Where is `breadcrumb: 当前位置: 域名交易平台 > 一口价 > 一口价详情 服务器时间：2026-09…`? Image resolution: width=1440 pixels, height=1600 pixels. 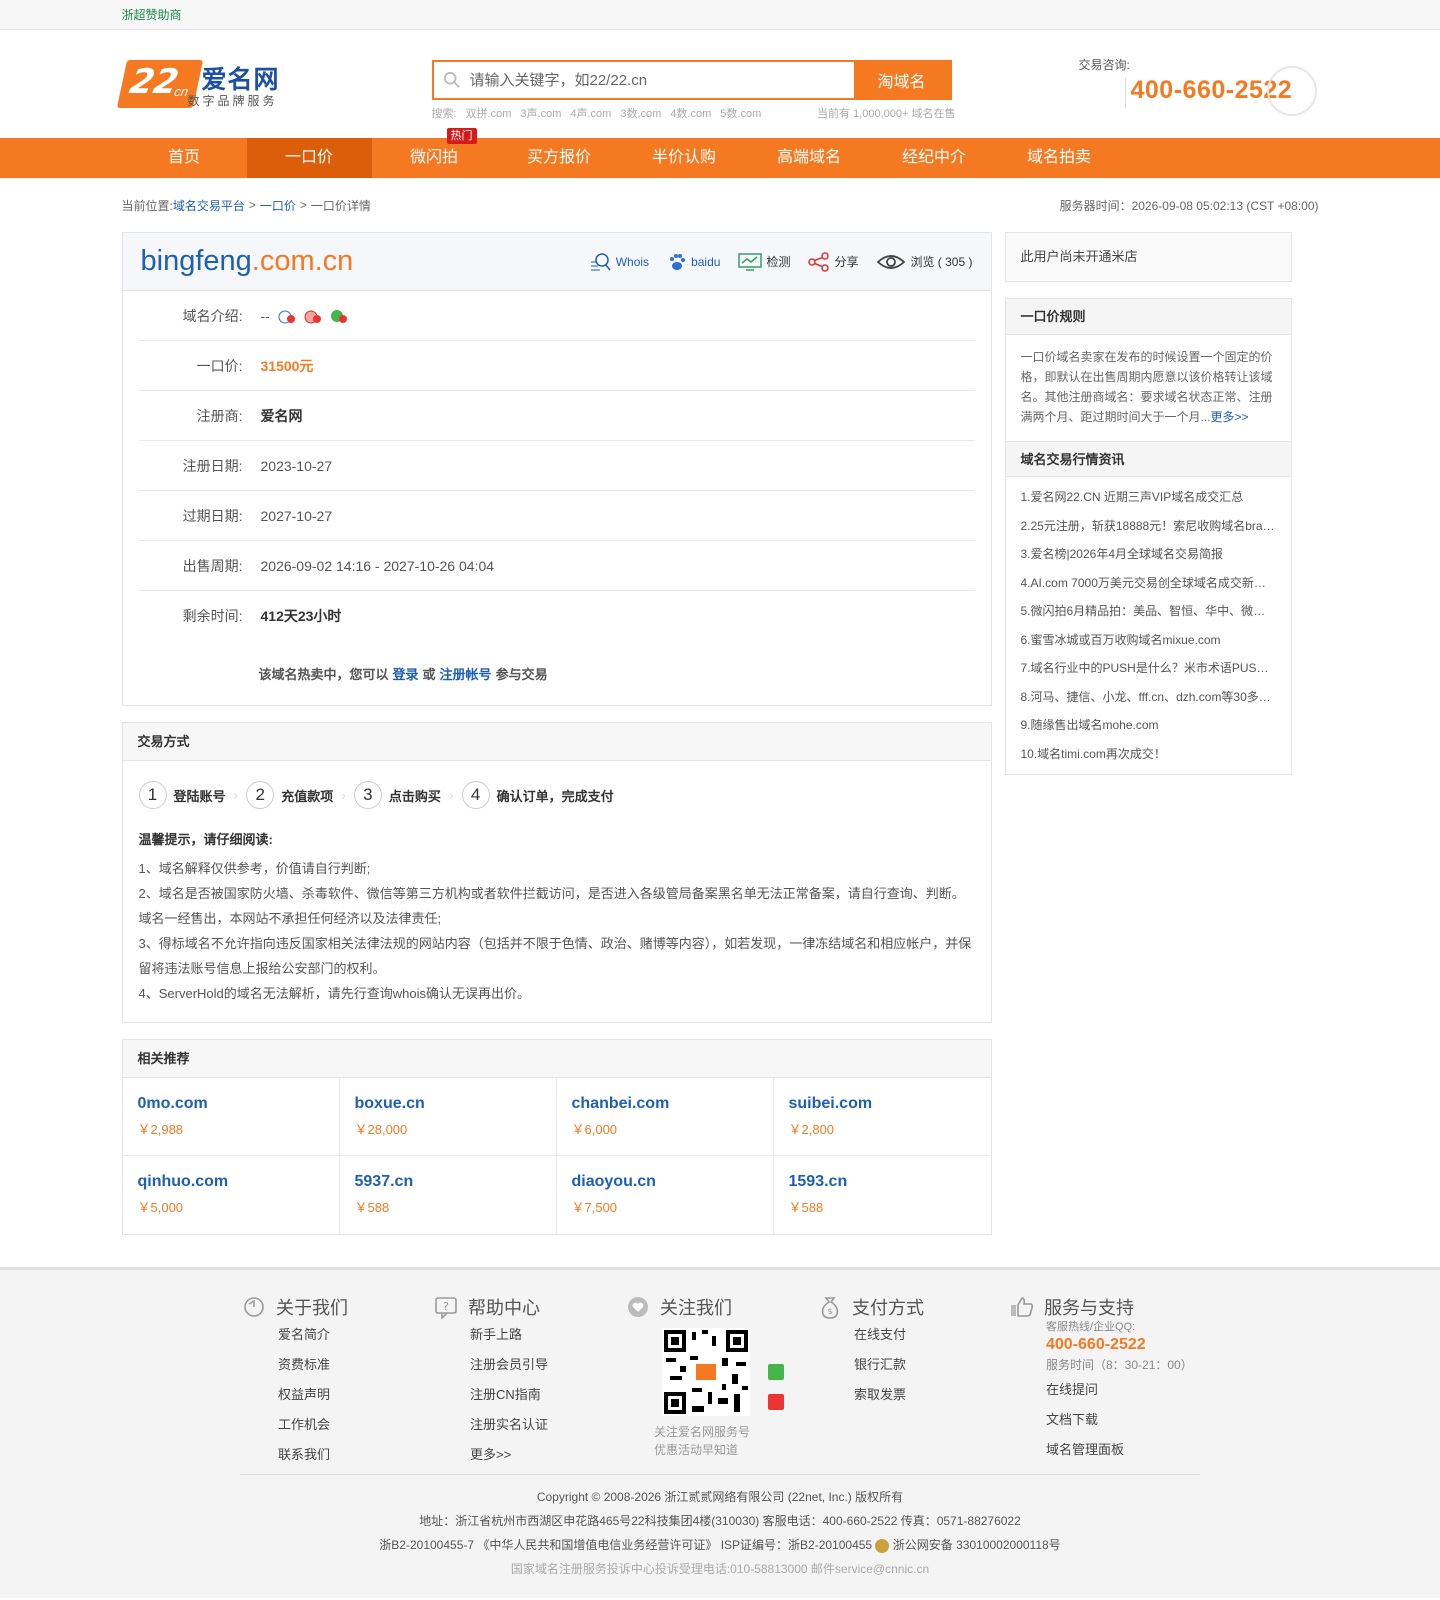 breadcrumb: 当前位置: 域名交易平台 > 一口价 > 一口价详情 服务器时间：2026-09… is located at coordinates (720, 205).